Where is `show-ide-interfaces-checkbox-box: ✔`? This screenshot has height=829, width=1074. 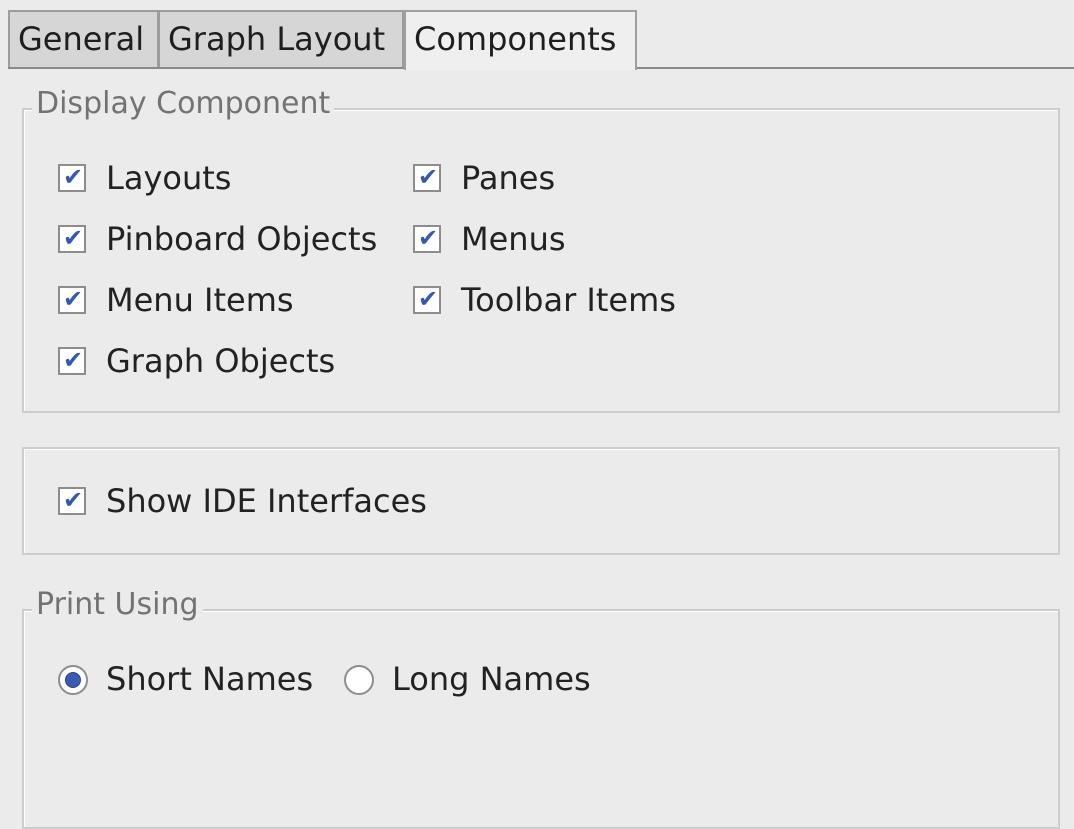
show-ide-interfaces-checkbox-box: ✔ is located at coordinates (72, 500).